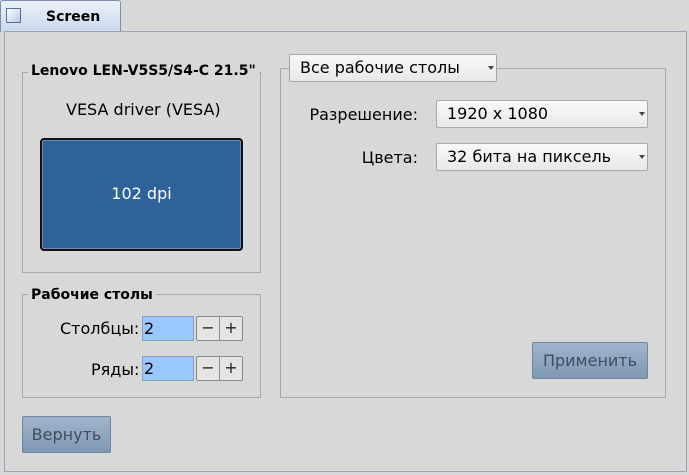 The width and height of the screenshot is (689, 475). Describe the element at coordinates (92, 295) in the screenshot. I see `desktops-group-title: Рабочие столы` at that location.